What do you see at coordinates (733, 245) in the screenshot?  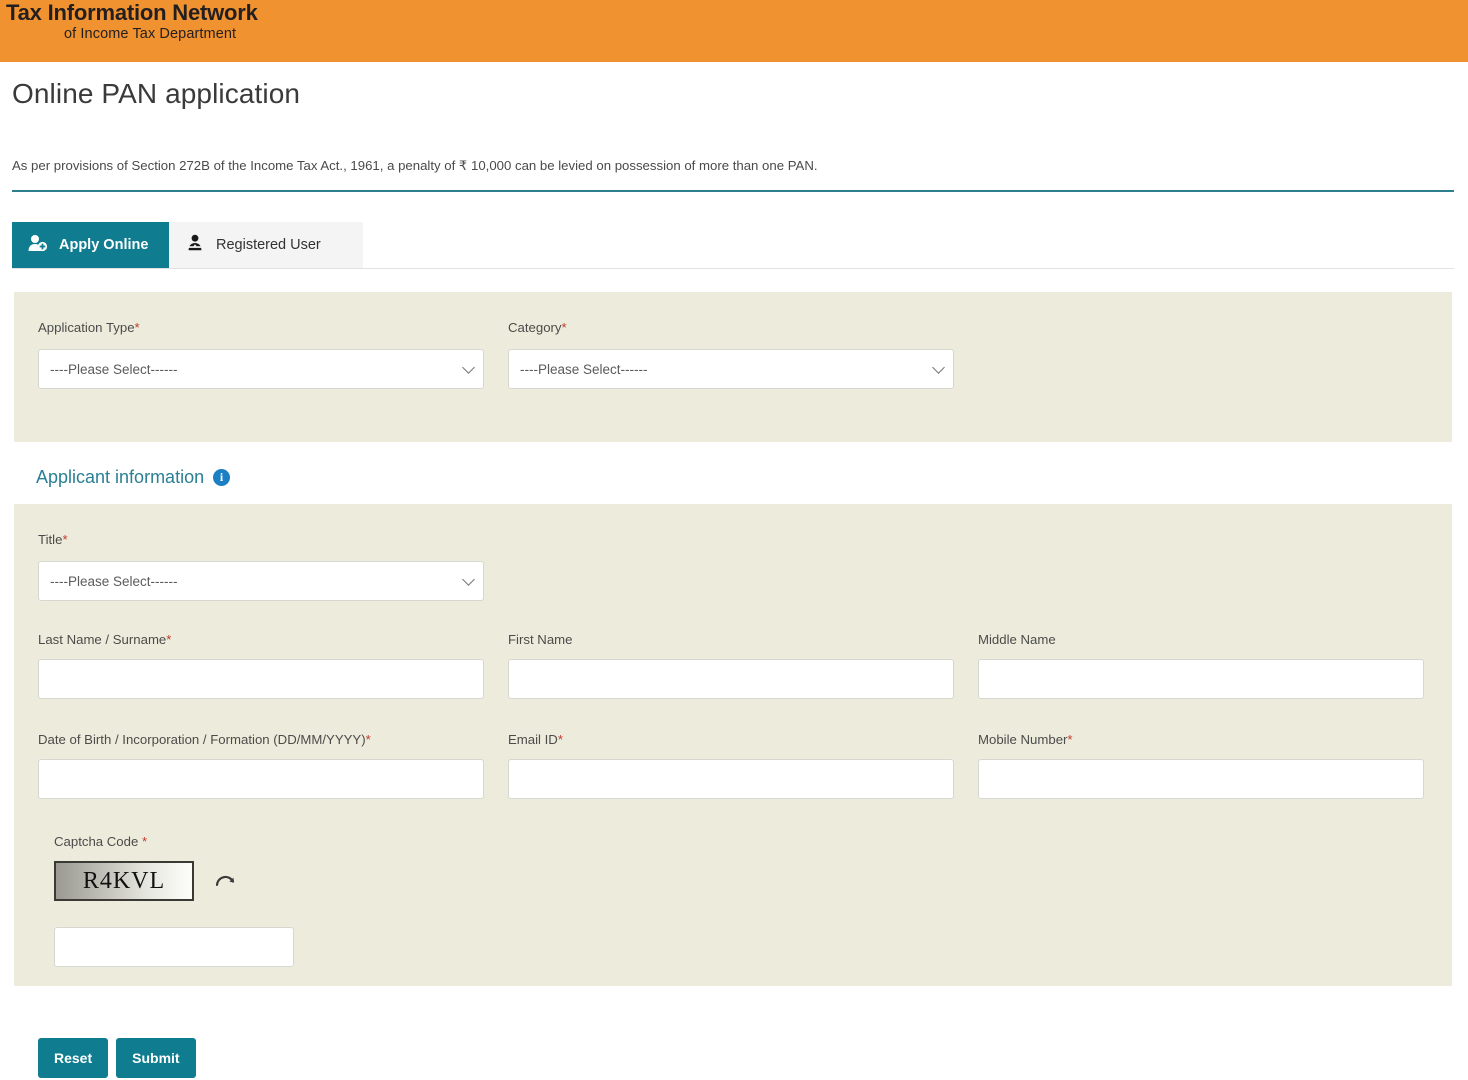 I see `tab-bar: Apply Online Registered User` at bounding box center [733, 245].